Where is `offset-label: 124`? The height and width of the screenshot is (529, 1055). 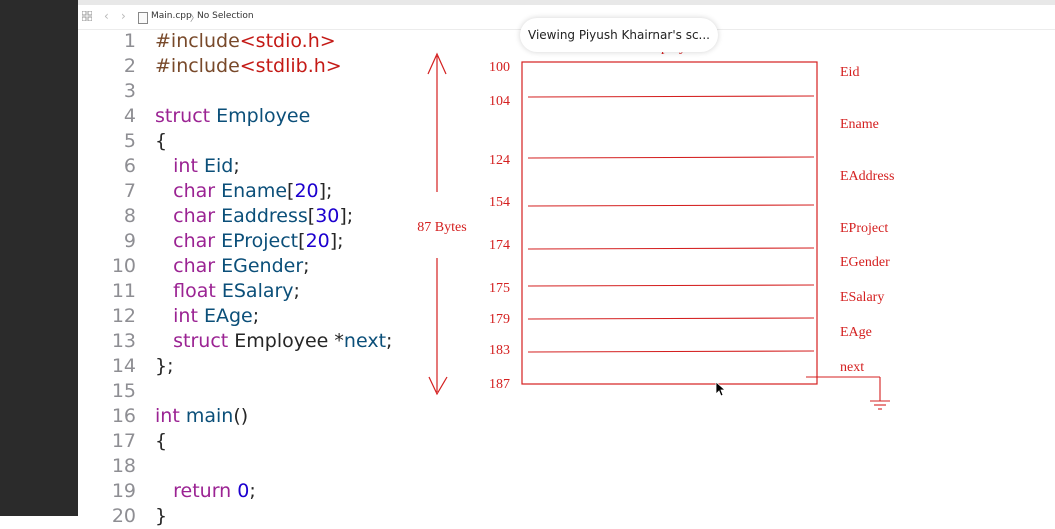
offset-label: 124 is located at coordinates (499, 160).